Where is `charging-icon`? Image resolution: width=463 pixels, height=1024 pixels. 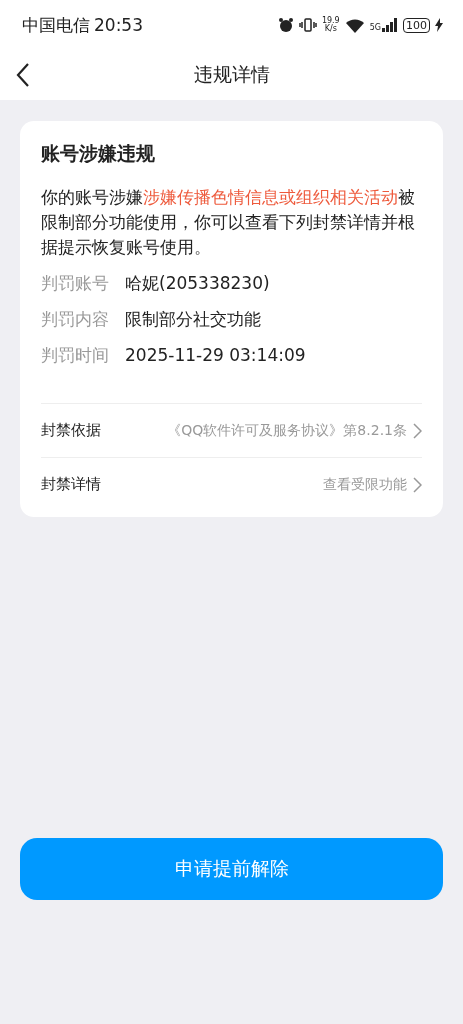
charging-icon is located at coordinates (439, 25).